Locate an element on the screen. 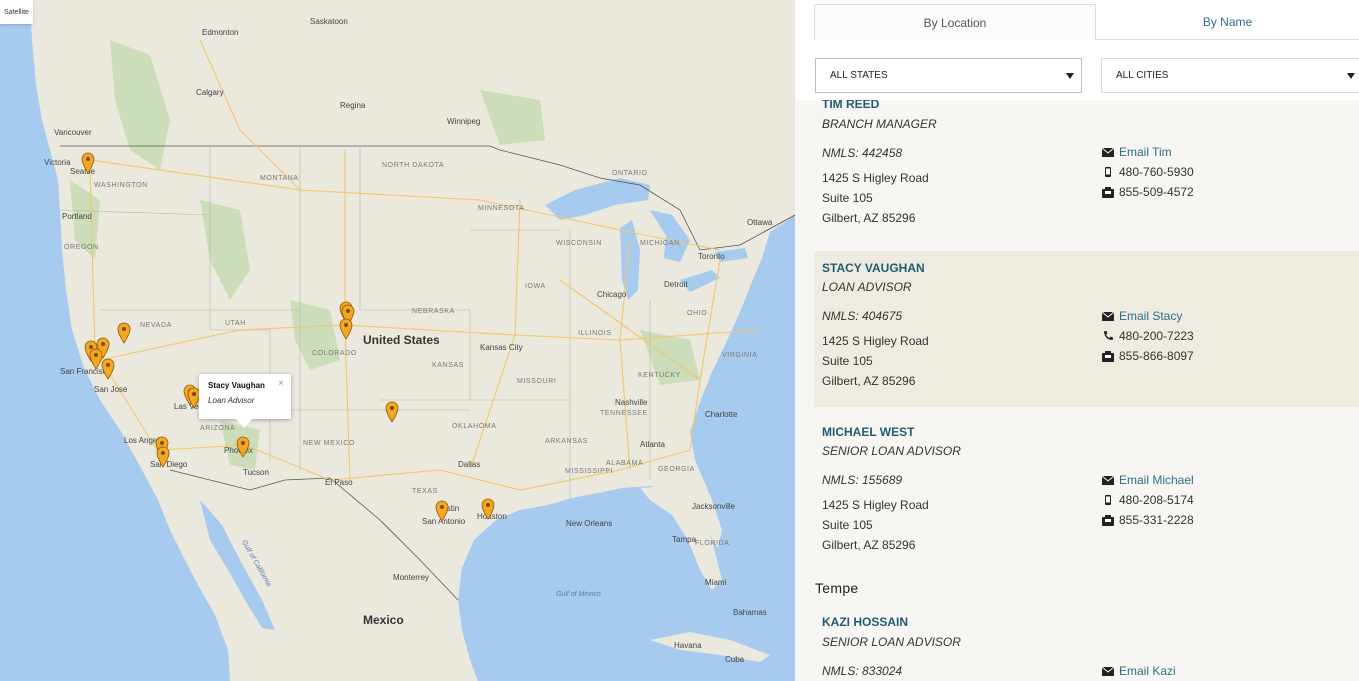 The image size is (1359, 681). advisor-title: LOAN ADVISOR is located at coordinates (867, 287).